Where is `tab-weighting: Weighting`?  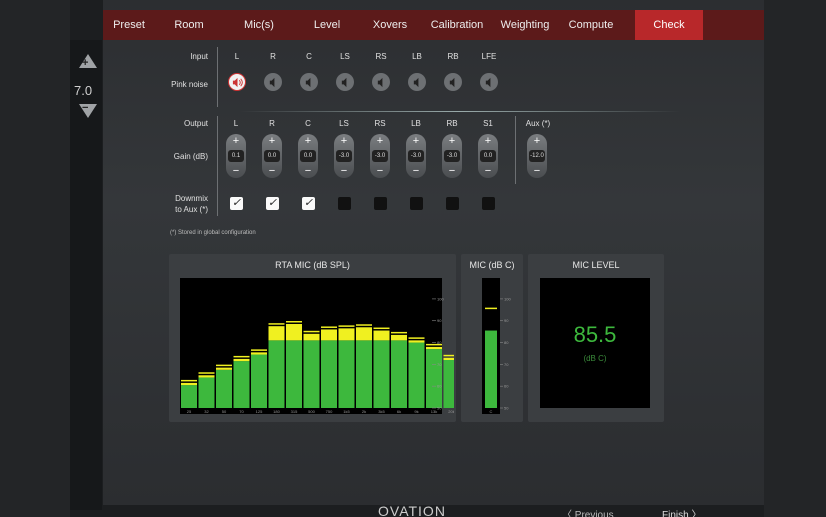 tab-weighting: Weighting is located at coordinates (525, 25).